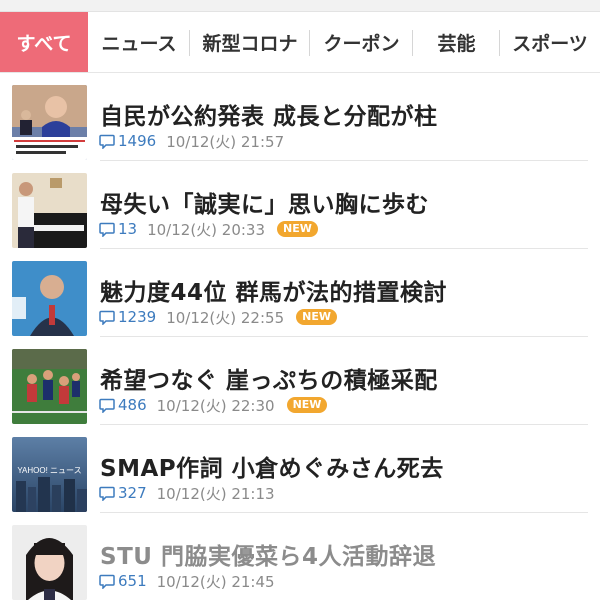 The image size is (600, 610). I want to click on comment-count: 1496, so click(127, 141).